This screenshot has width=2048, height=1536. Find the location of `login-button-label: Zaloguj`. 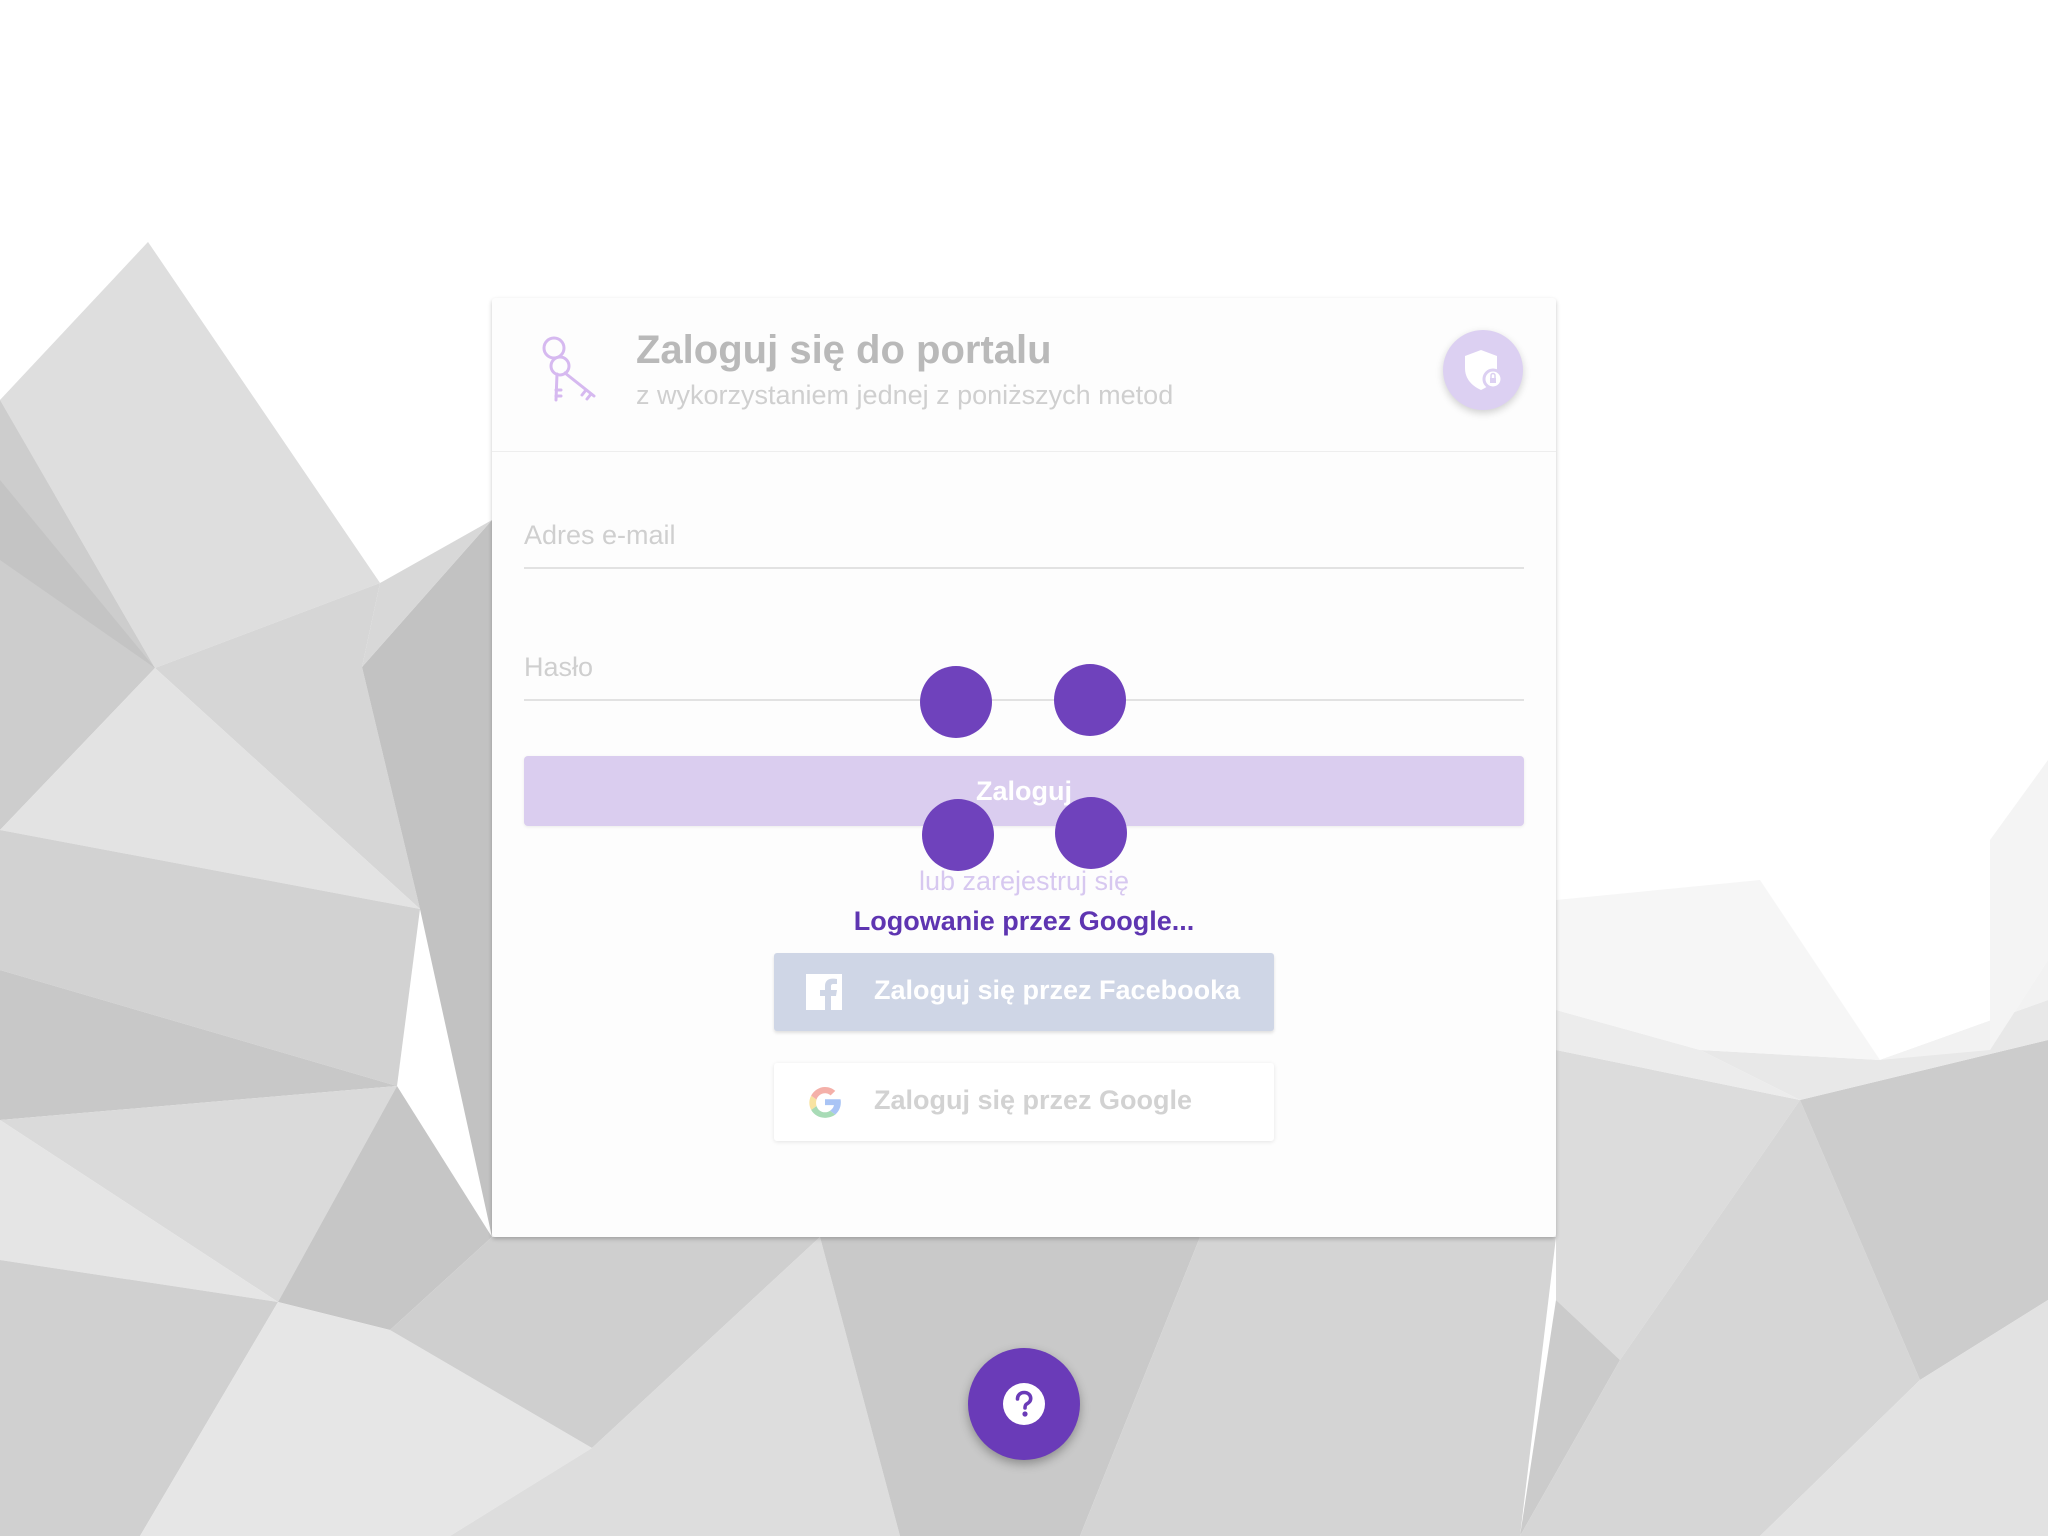

login-button-label: Zaloguj is located at coordinates (1024, 790).